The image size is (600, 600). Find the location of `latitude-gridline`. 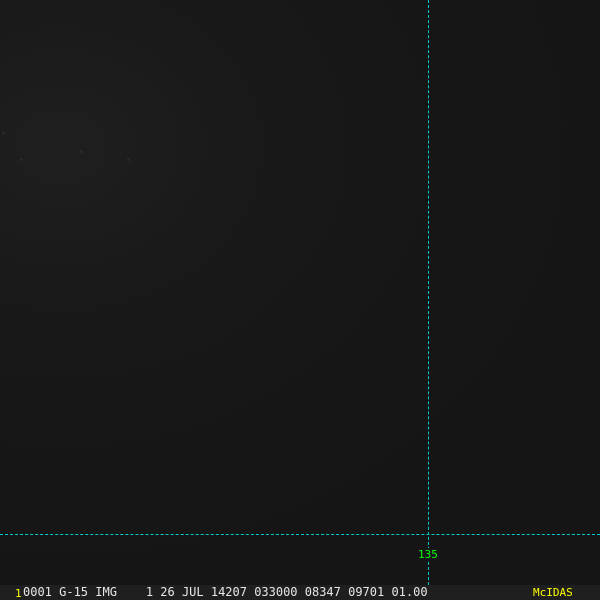

latitude-gridline is located at coordinates (300, 534).